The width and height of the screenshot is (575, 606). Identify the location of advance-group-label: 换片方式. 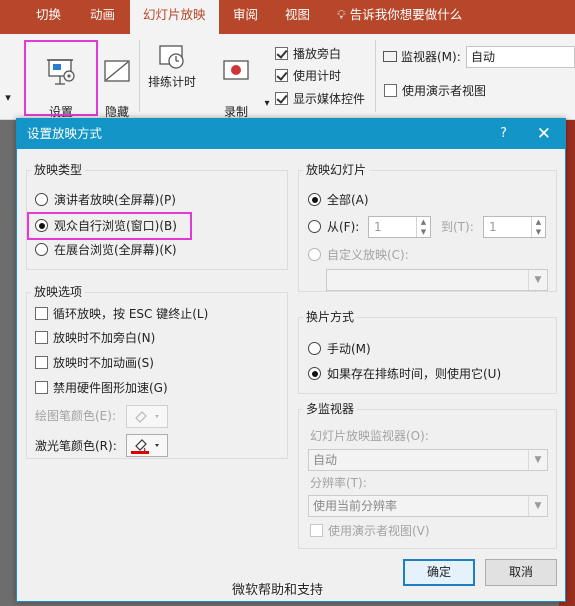
(330, 316).